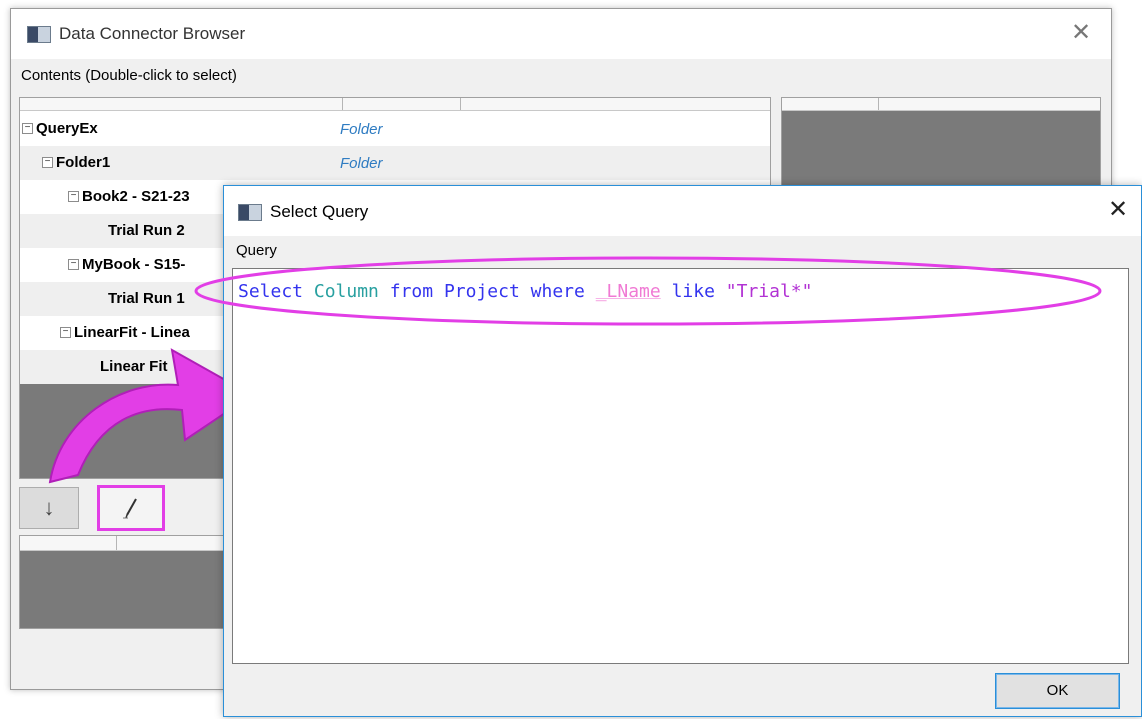 The height and width of the screenshot is (719, 1142). I want to click on query-field: _LName, so click(628, 291).